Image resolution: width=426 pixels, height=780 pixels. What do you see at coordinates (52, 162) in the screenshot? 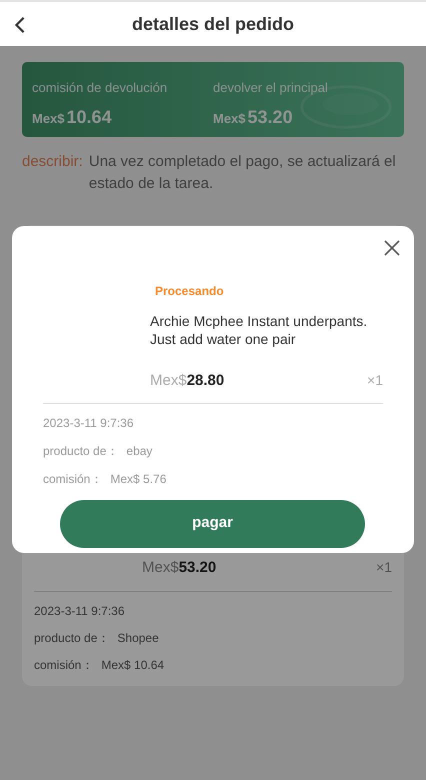
I see `description-label: describir:` at bounding box center [52, 162].